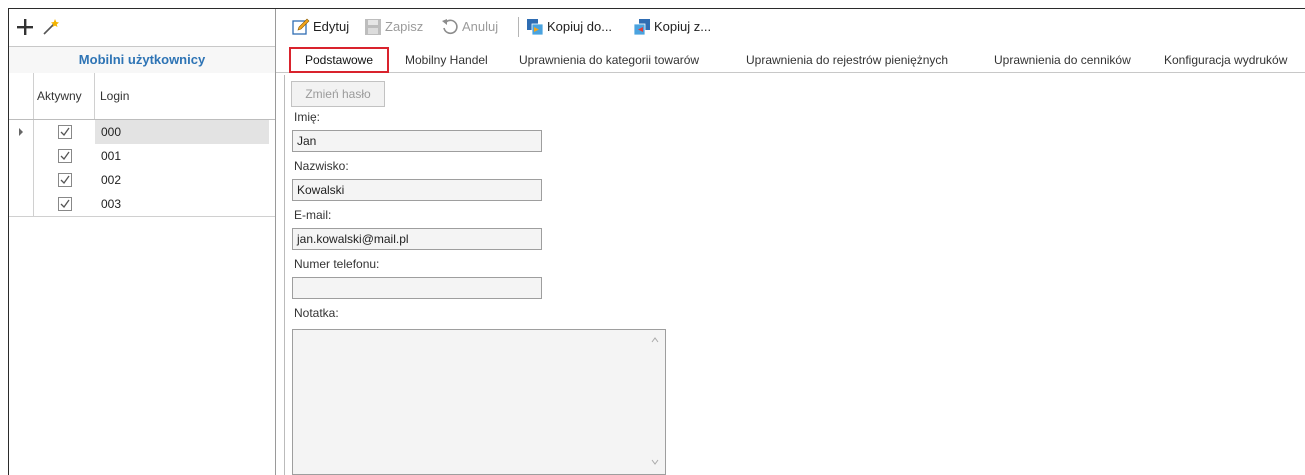 This screenshot has height=475, width=1305. Describe the element at coordinates (339, 60) in the screenshot. I see `tab-podstawowe: Podstawowe` at that location.